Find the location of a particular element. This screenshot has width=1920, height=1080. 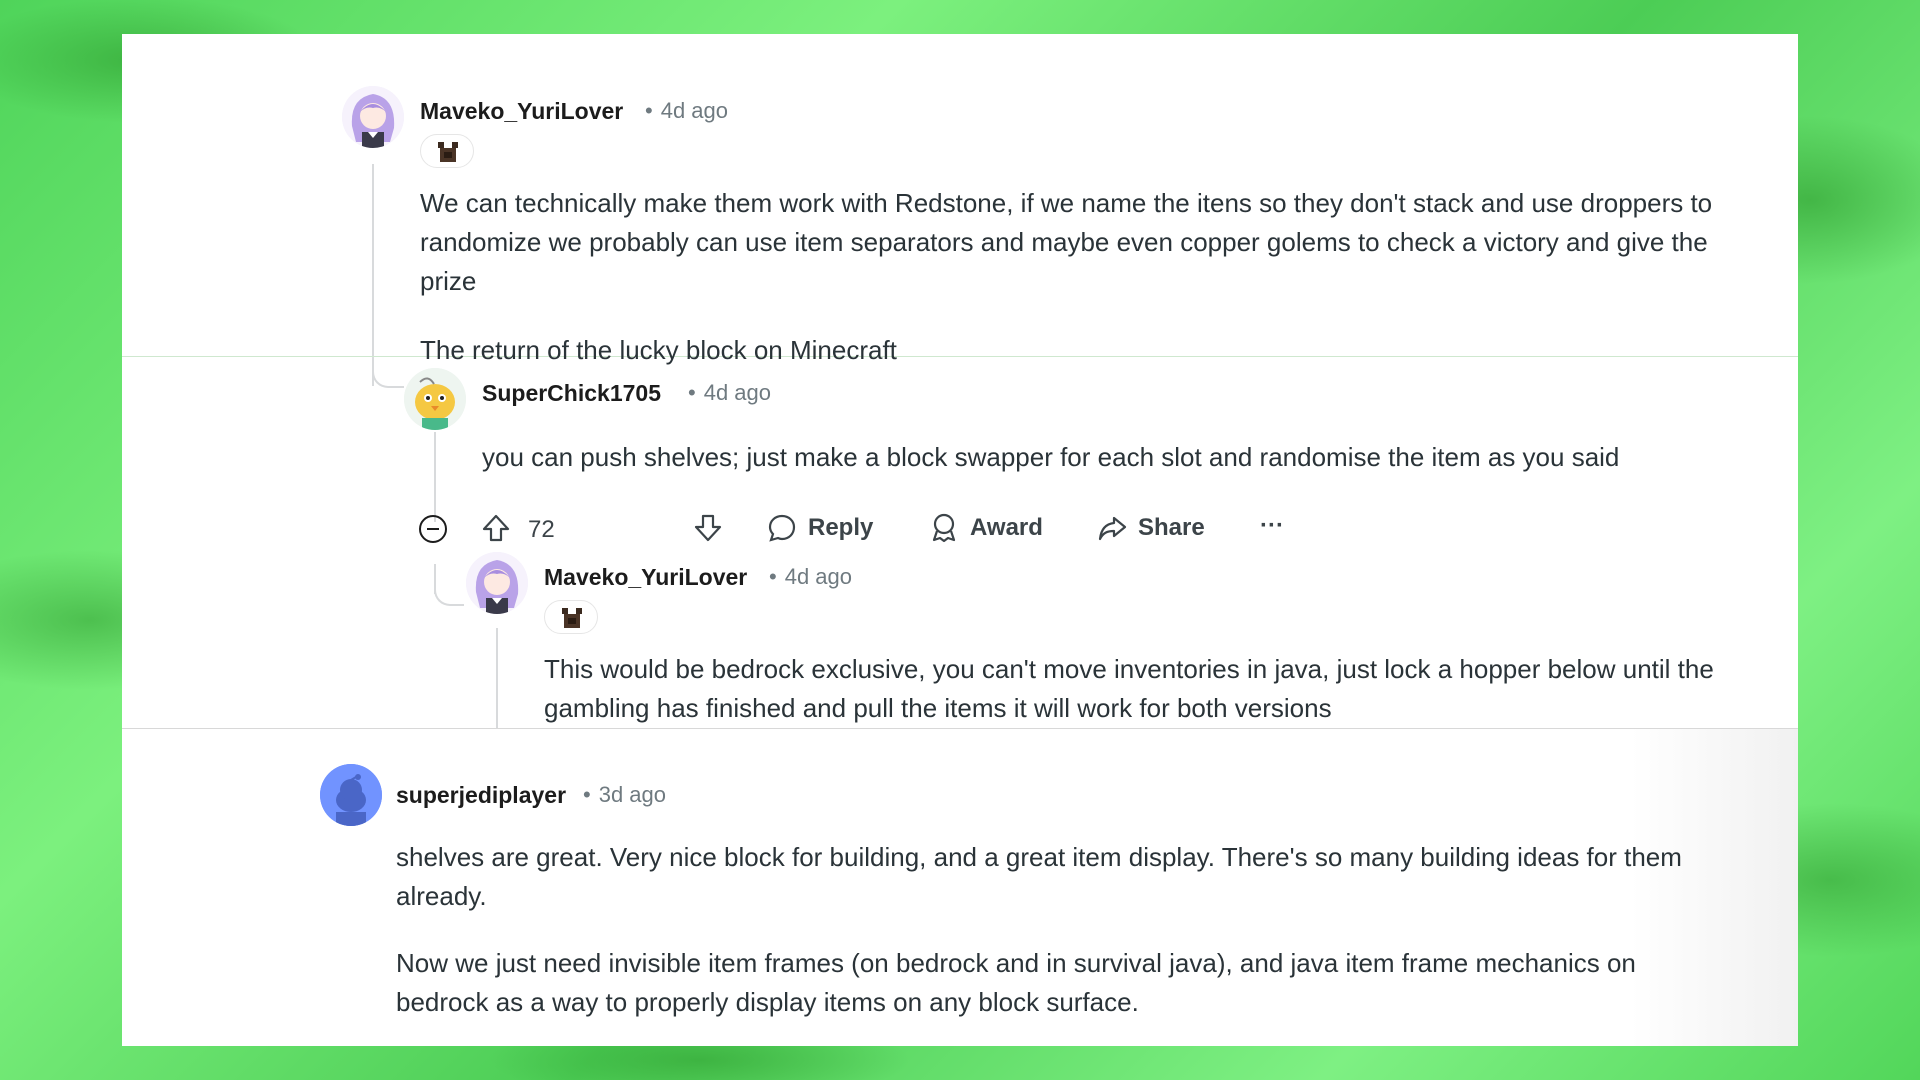

share-icon is located at coordinates (1112, 528).